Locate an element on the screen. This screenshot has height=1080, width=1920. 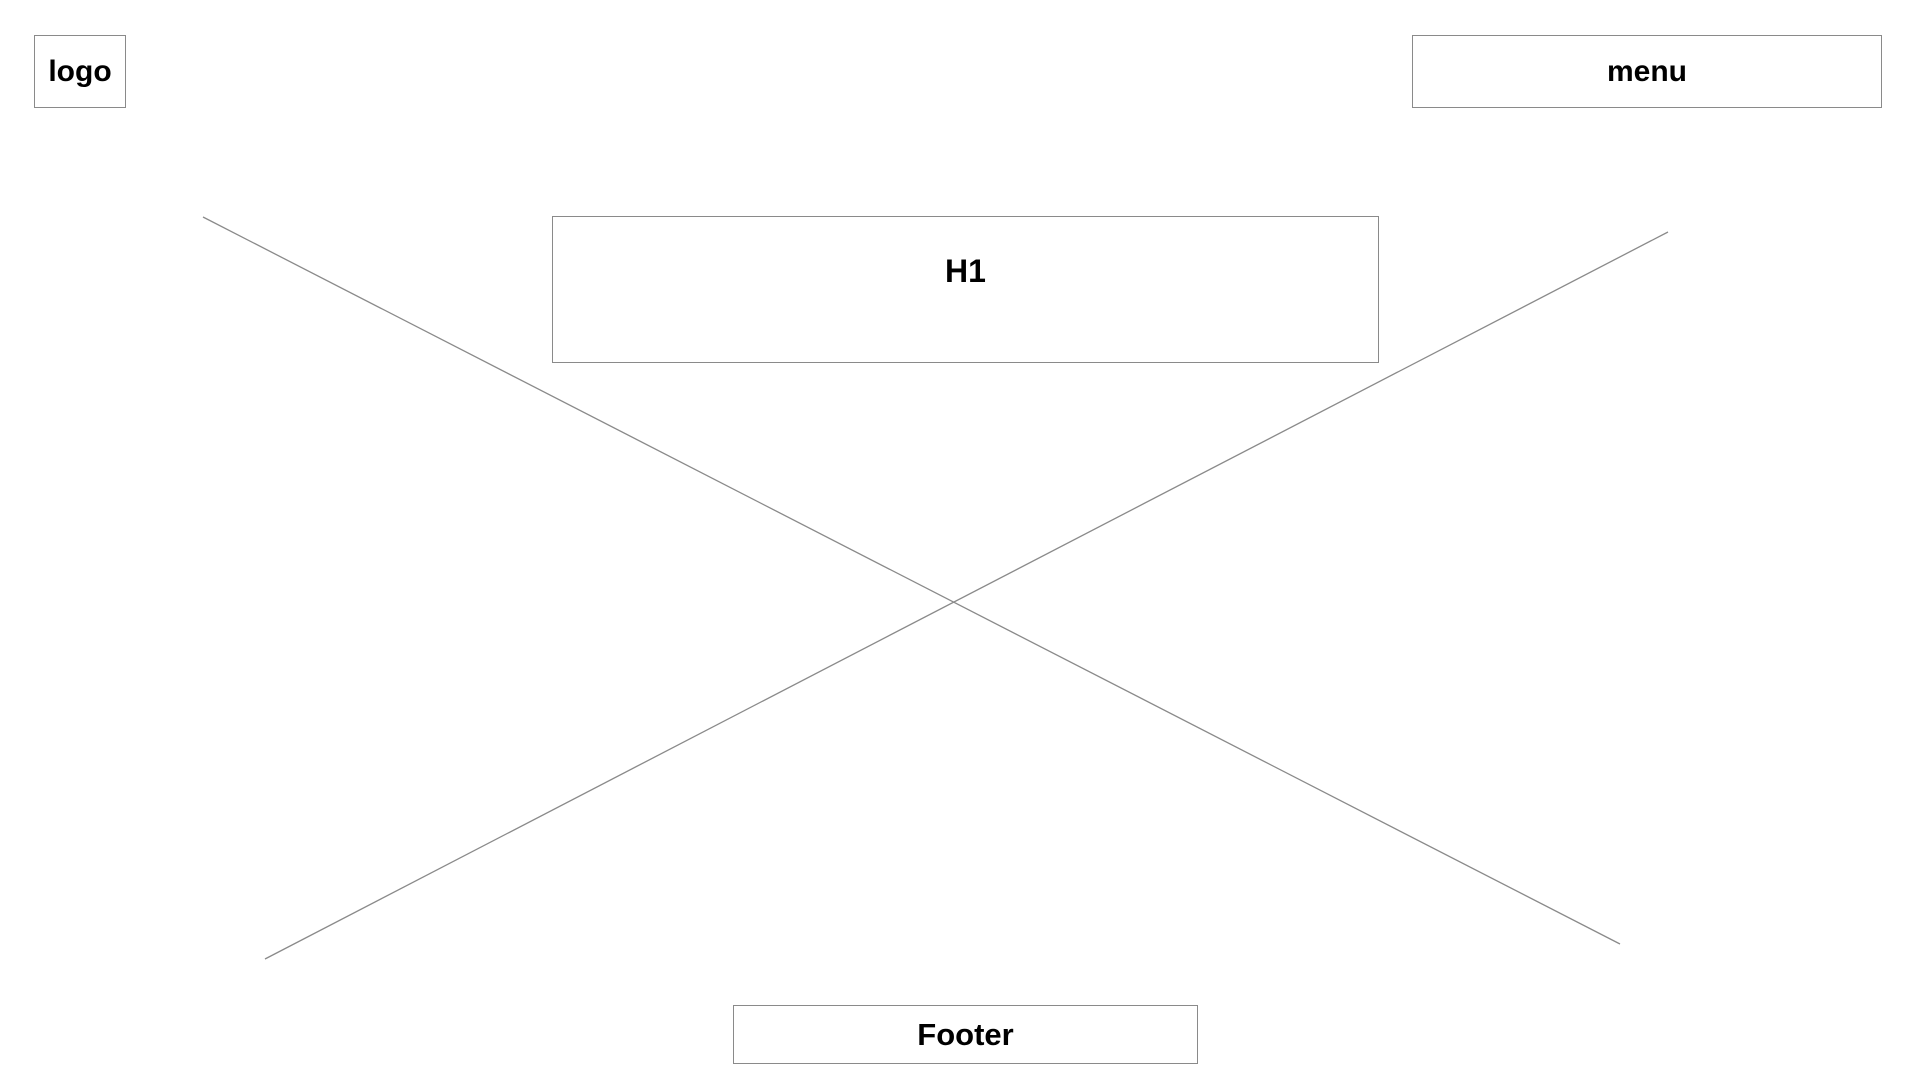
logo: logo is located at coordinates (80, 71).